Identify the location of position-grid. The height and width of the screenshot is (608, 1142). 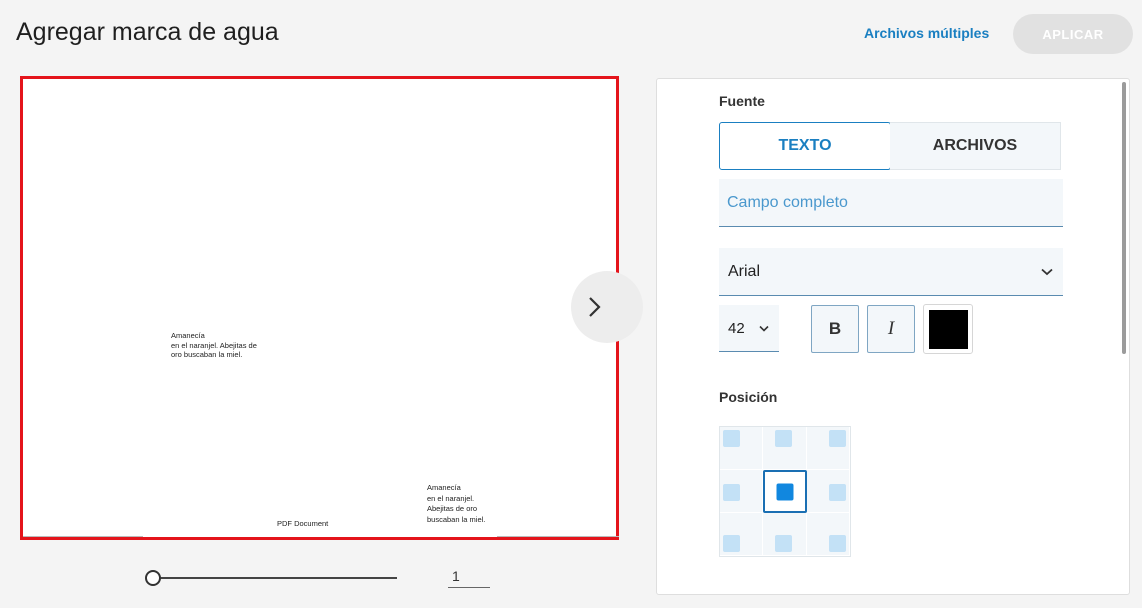
(785, 491).